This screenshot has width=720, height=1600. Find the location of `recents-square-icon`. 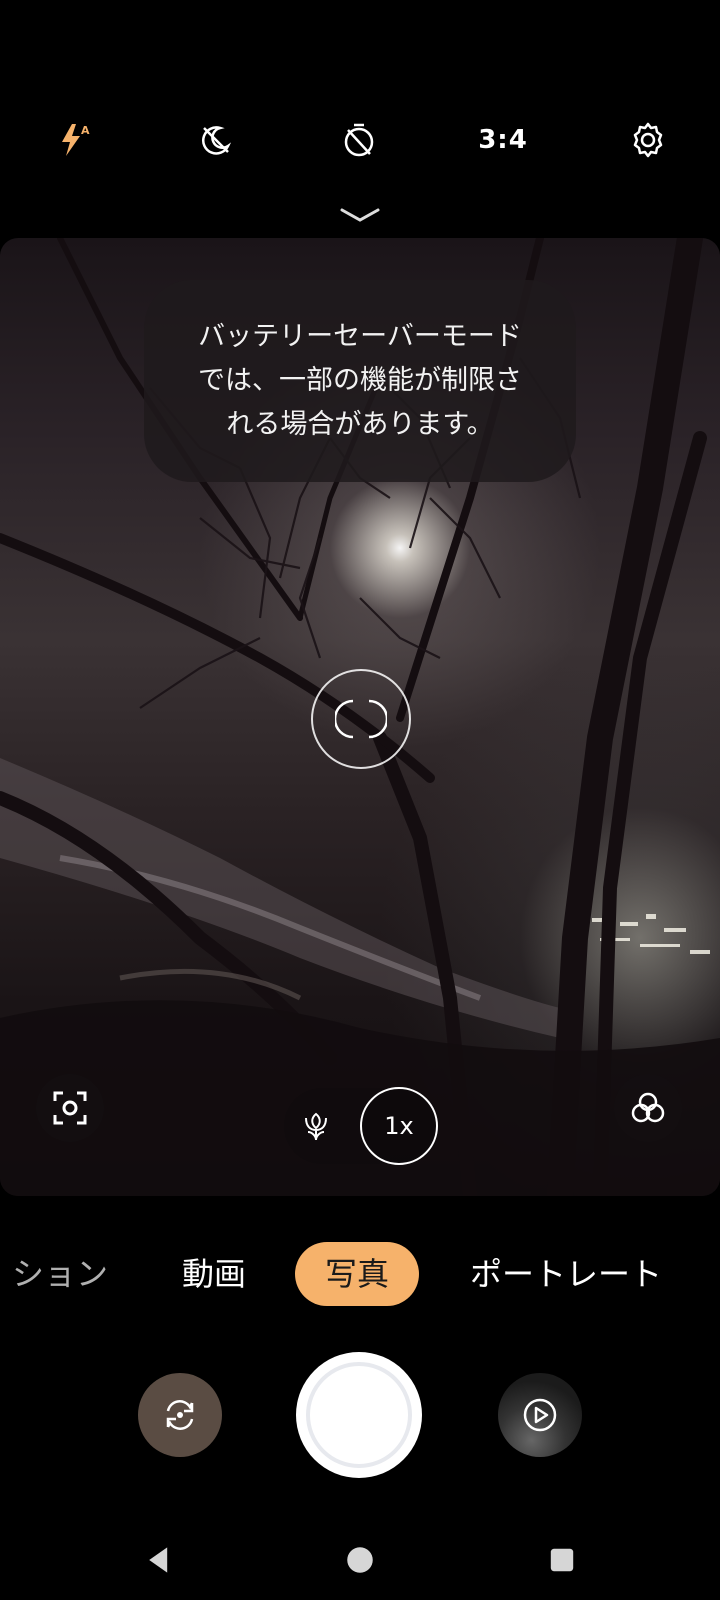

recents-square-icon is located at coordinates (562, 1560).